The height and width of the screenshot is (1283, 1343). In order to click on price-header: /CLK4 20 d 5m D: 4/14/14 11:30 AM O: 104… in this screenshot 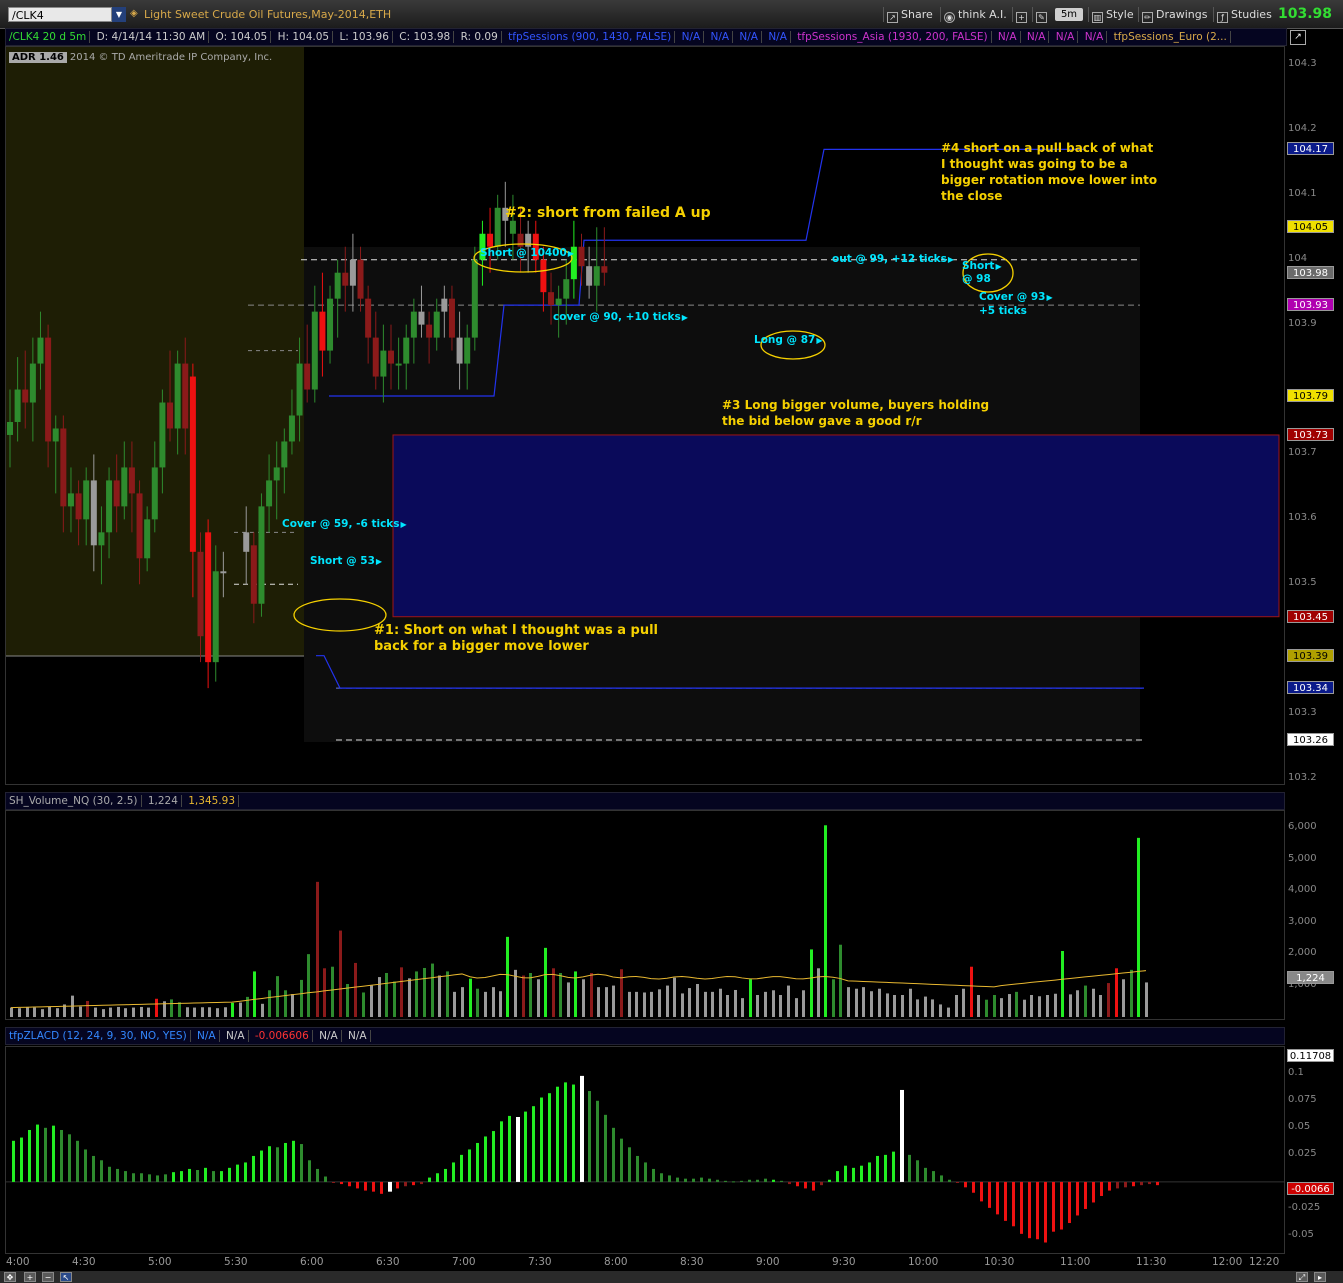, I will do `click(646, 37)`.